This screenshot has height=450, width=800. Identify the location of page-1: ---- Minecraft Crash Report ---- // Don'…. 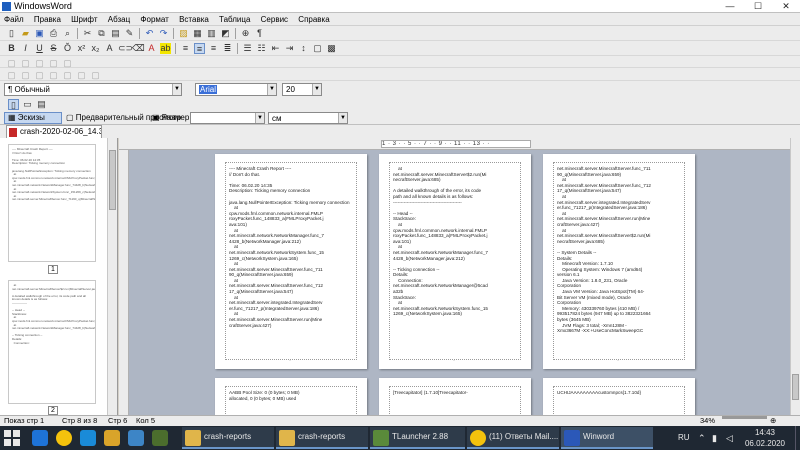
(291, 261).